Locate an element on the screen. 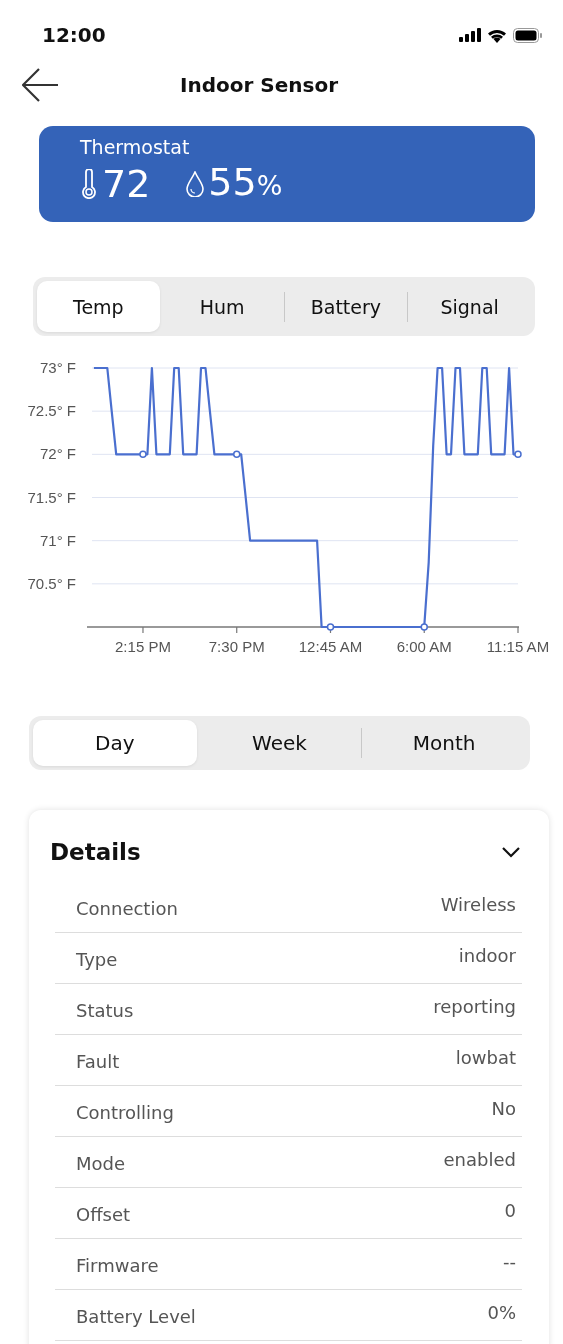  page-title: Indoor Sensor is located at coordinates (259, 85).